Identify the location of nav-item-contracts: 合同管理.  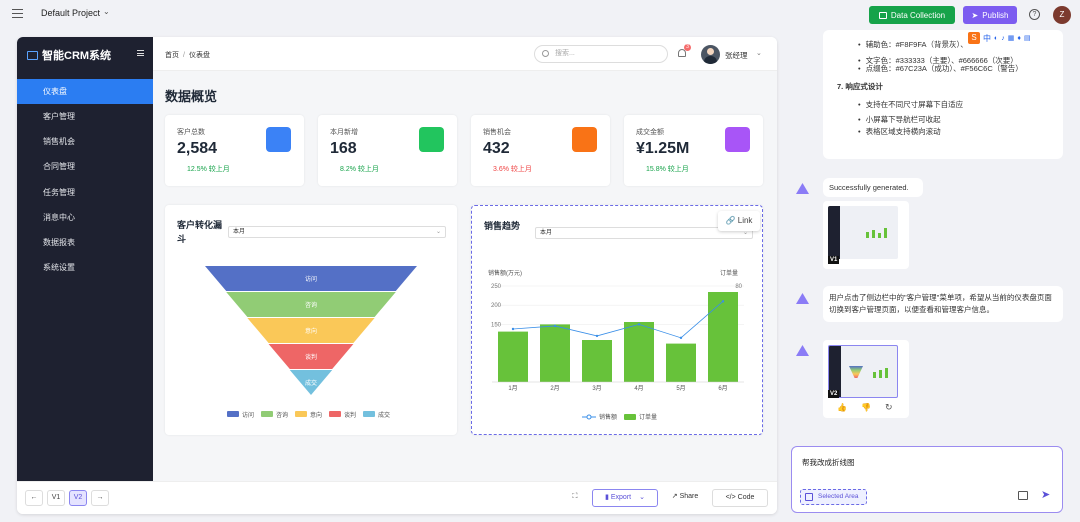
(85, 166).